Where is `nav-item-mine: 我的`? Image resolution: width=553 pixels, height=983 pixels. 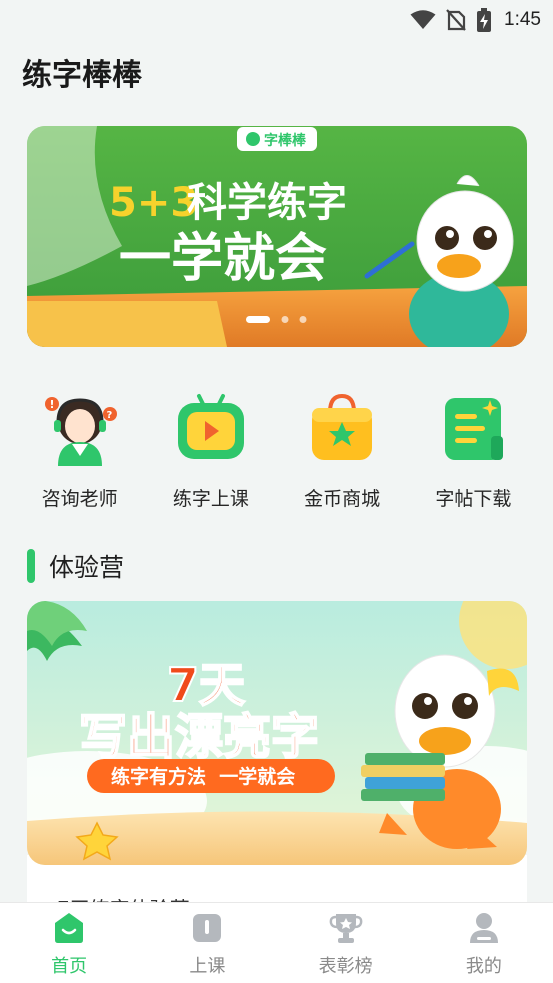 nav-item-mine: 我的 is located at coordinates (484, 940).